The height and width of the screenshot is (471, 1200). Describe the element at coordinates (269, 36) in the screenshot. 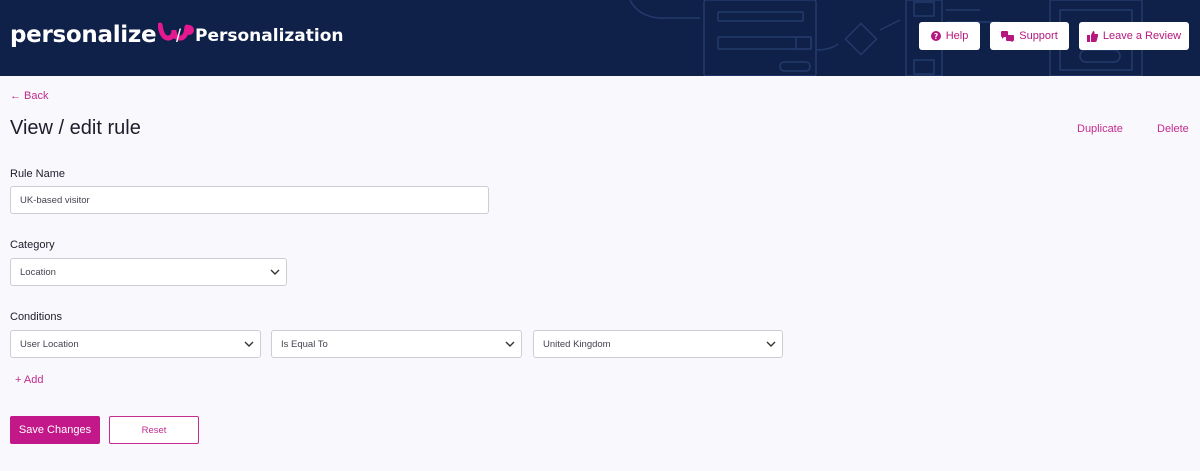

I see `breadcrumb-current-page: Personalization` at that location.